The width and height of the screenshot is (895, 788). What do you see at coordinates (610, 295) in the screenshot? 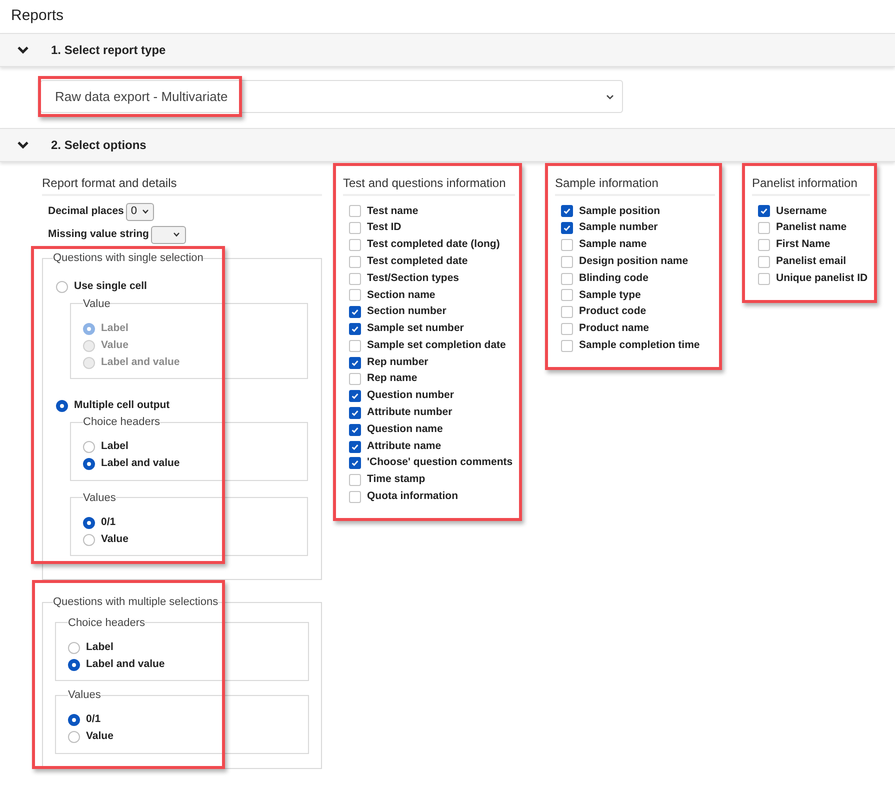
I see `checkbox-label: Sample type` at bounding box center [610, 295].